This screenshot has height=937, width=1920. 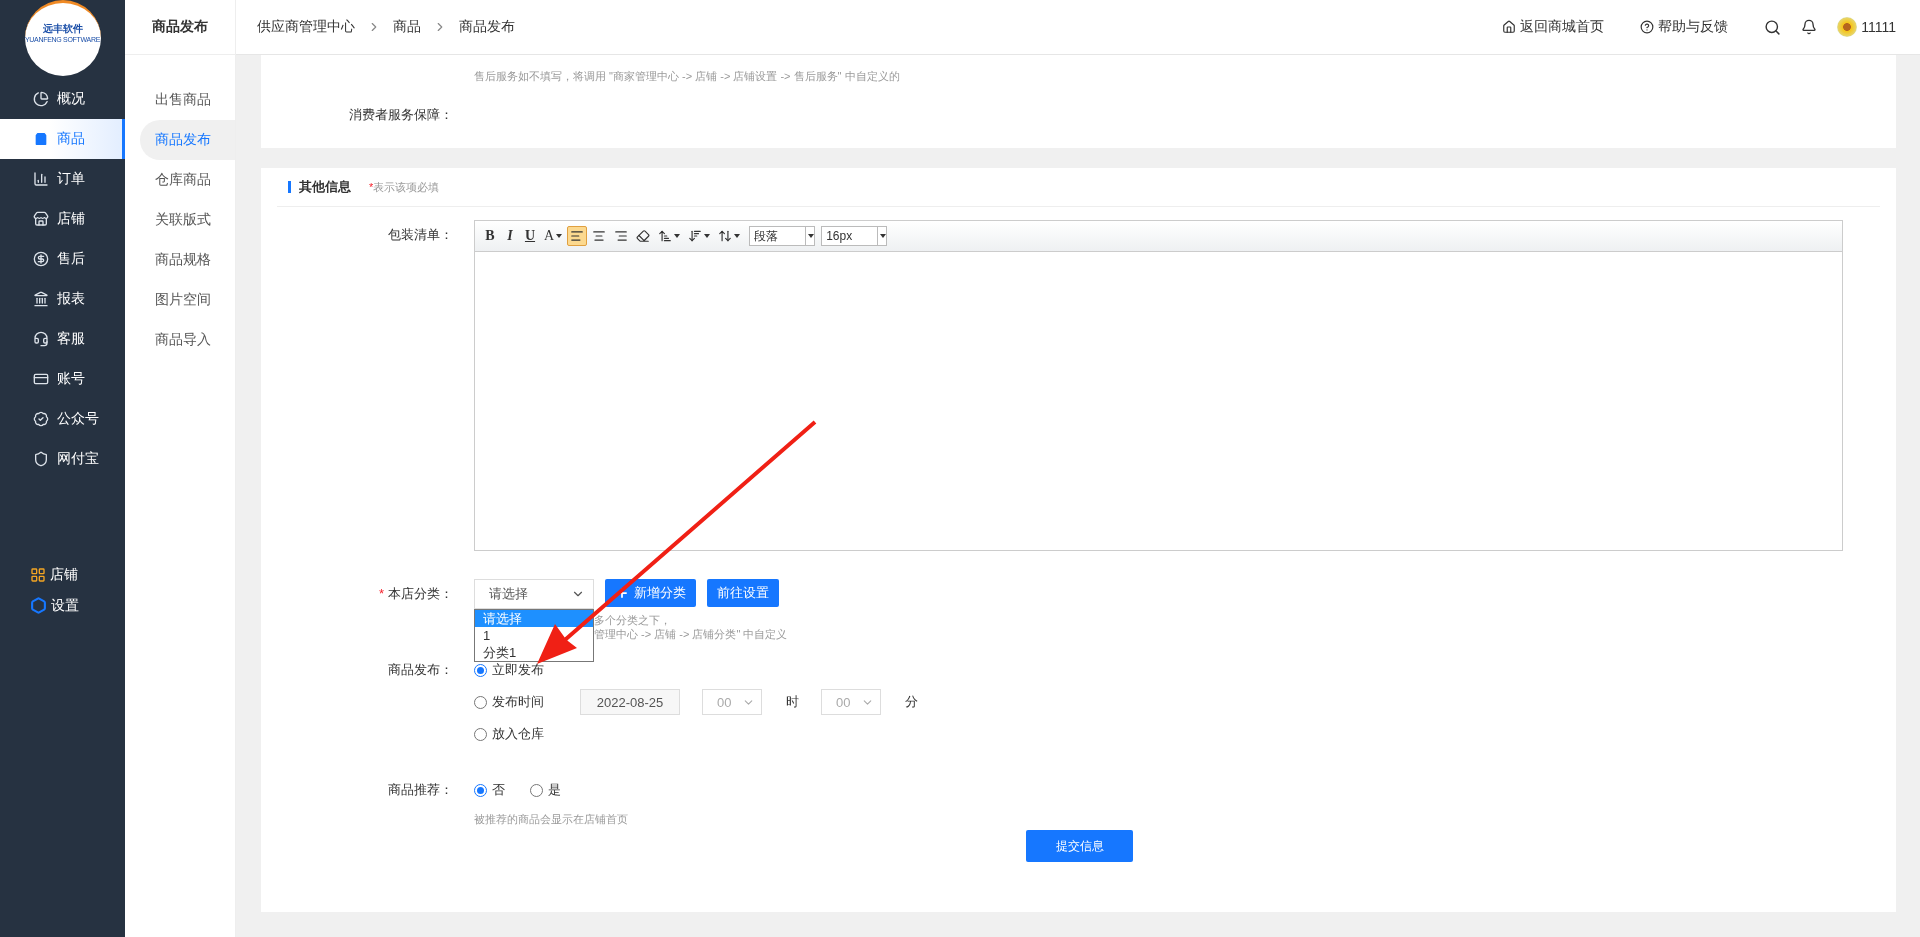 What do you see at coordinates (599, 236) in the screenshot?
I see `align-center-icon` at bounding box center [599, 236].